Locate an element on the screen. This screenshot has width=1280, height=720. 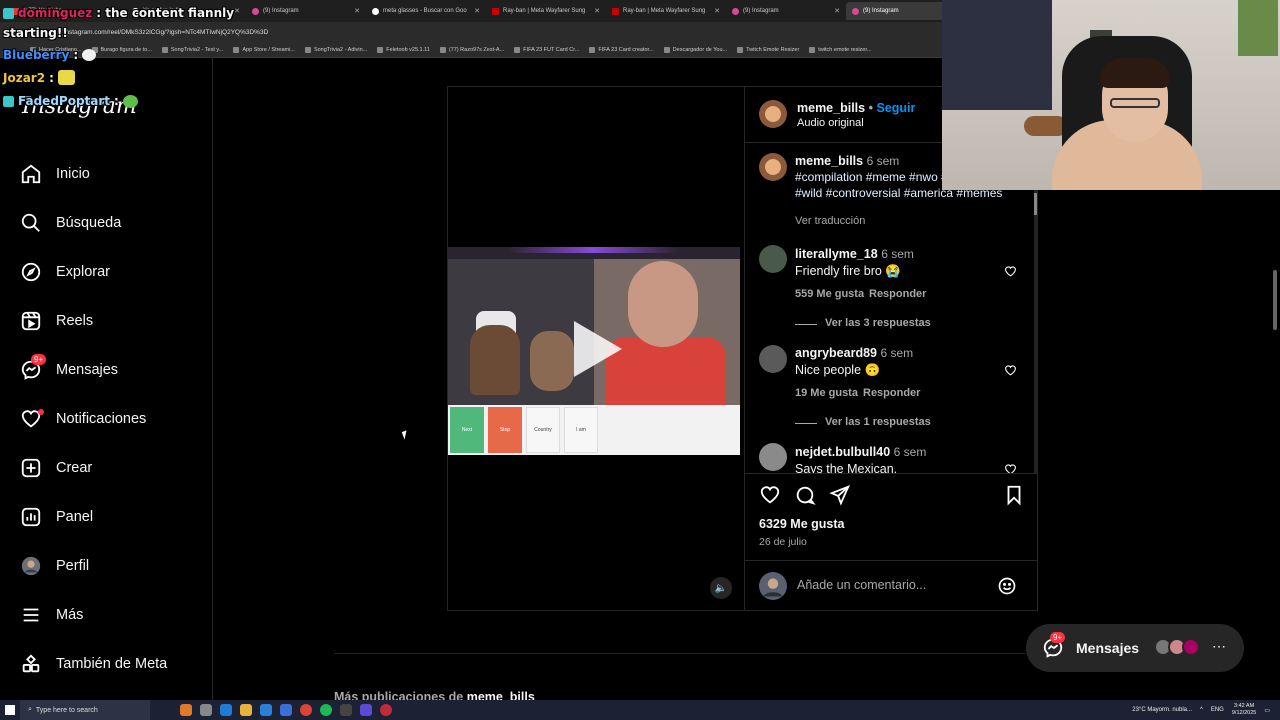
nav-item-tambien-de-meta: También de Meta is located at coordinates (93, 664).